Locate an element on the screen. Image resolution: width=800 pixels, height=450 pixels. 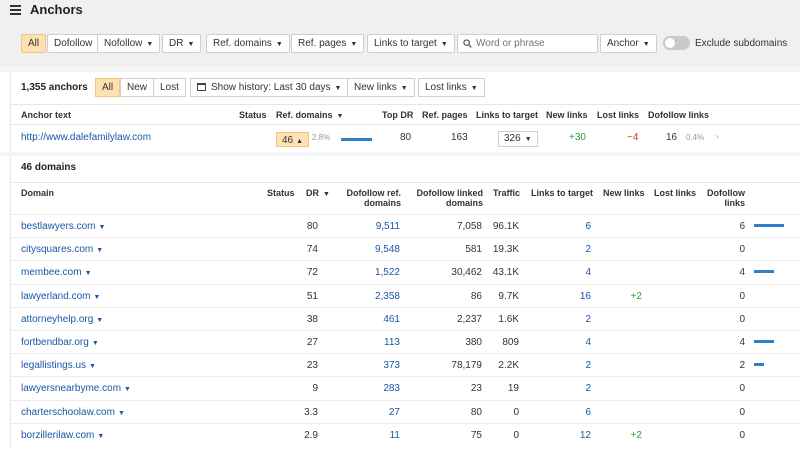
chevron-right-icon: › is located at coordinates (717, 136).